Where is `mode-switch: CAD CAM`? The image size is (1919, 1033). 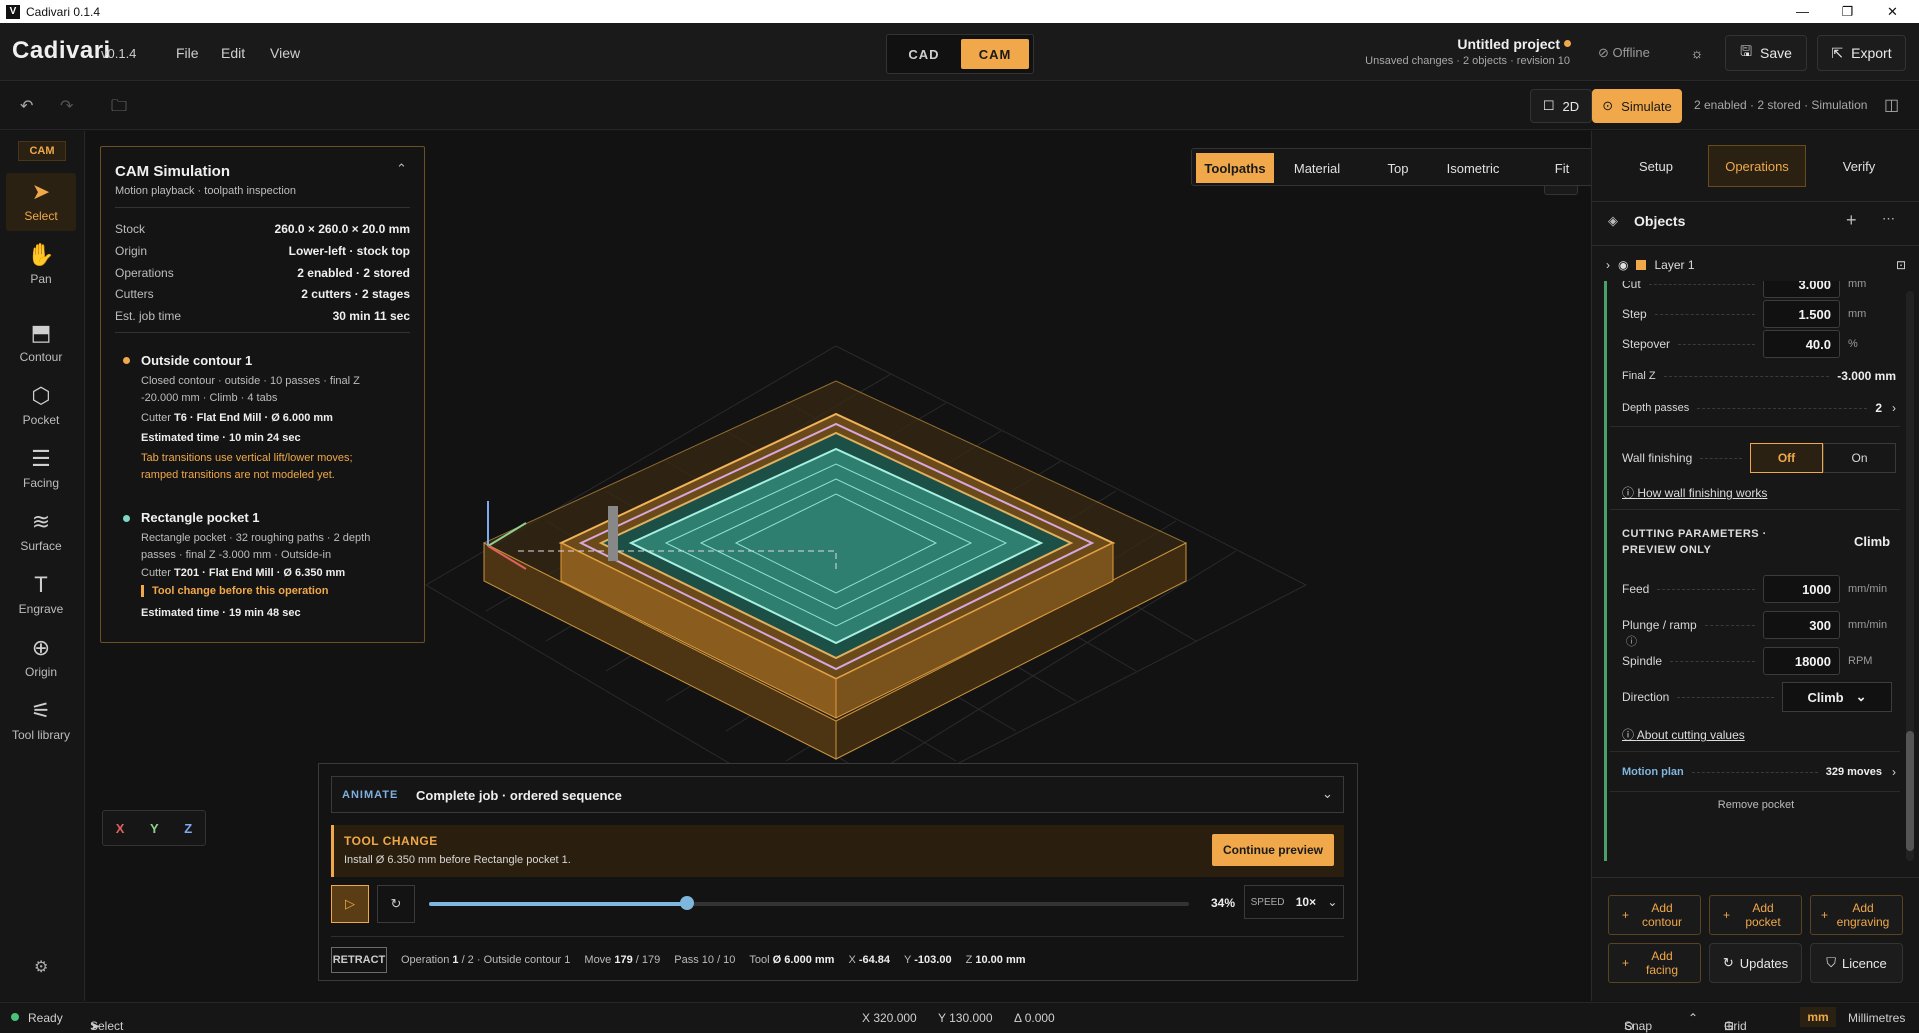 mode-switch: CAD CAM is located at coordinates (960, 54).